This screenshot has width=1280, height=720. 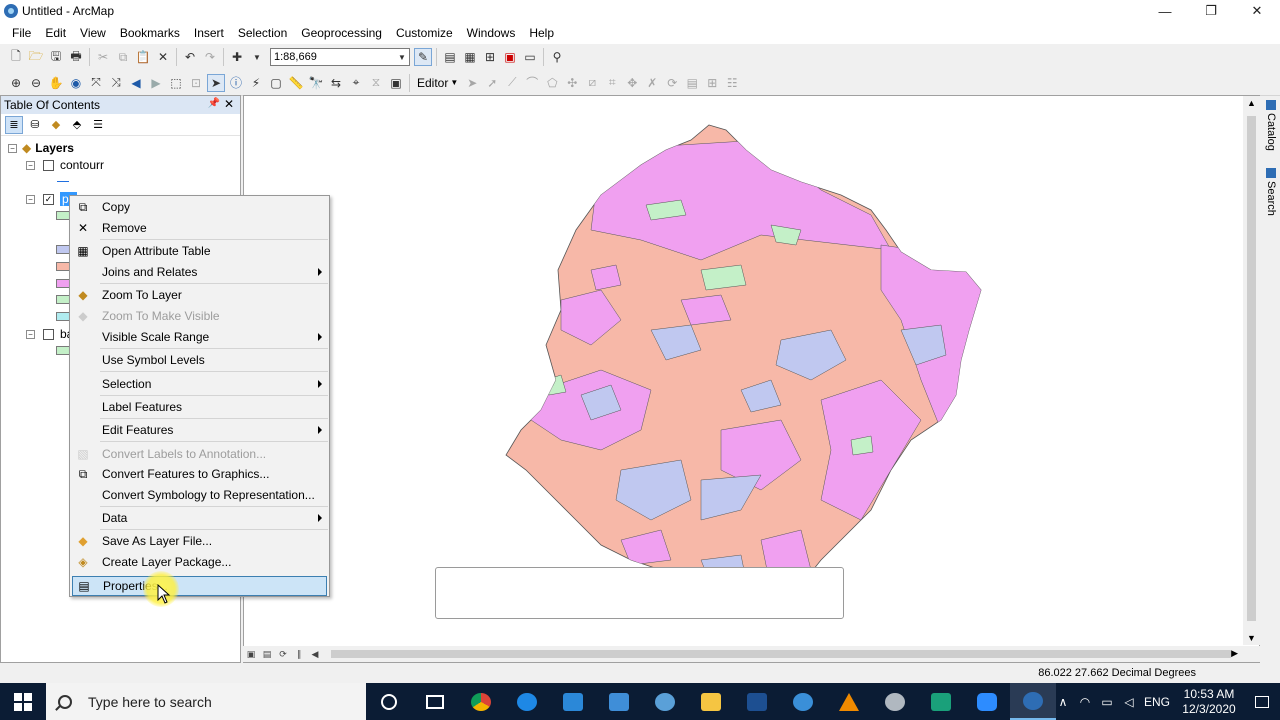 What do you see at coordinates (532, 83) in the screenshot?
I see `end-point-arc-icon: ⌒` at bounding box center [532, 83].